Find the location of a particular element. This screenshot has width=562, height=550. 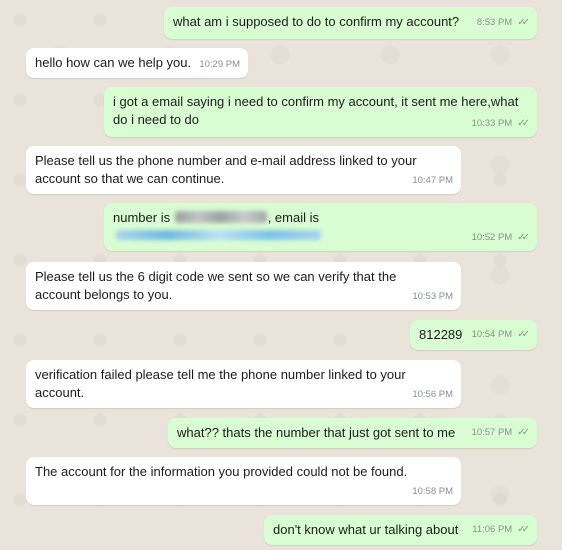

message-meta: 8:53 PM ✓✓ is located at coordinates (503, 23).